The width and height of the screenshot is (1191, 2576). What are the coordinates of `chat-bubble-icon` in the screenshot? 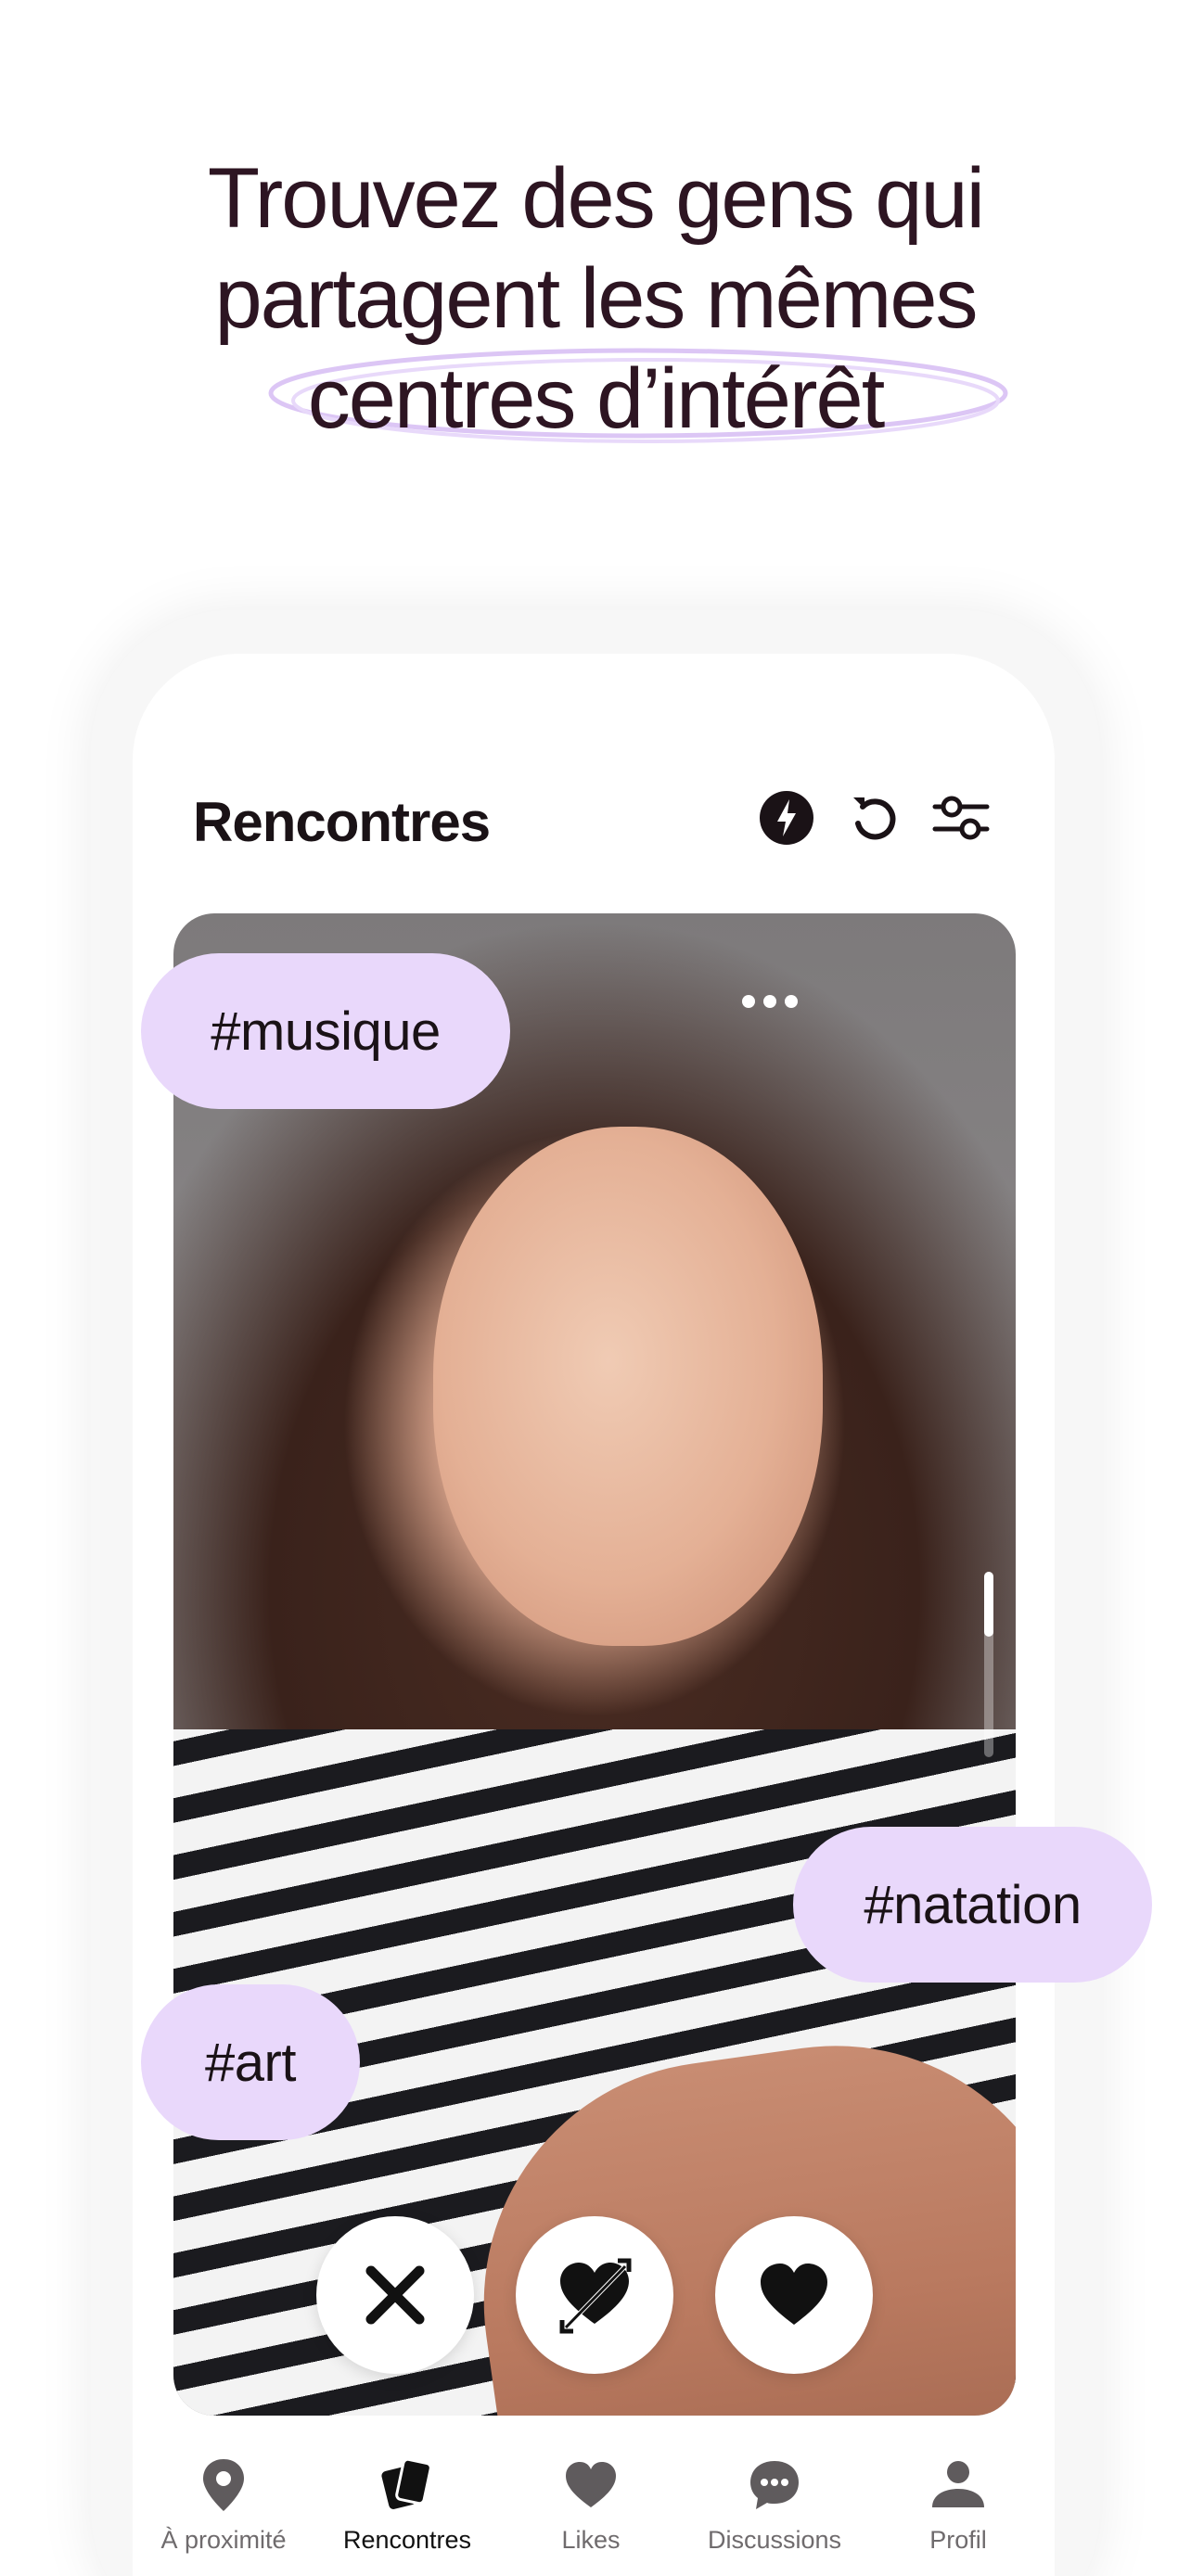 It's located at (775, 2485).